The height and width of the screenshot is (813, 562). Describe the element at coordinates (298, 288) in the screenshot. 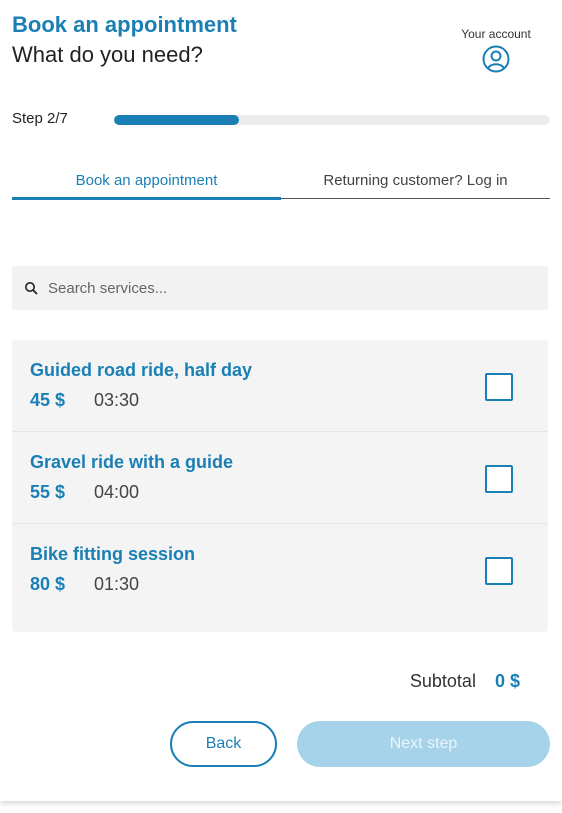

I see `search-input` at that location.